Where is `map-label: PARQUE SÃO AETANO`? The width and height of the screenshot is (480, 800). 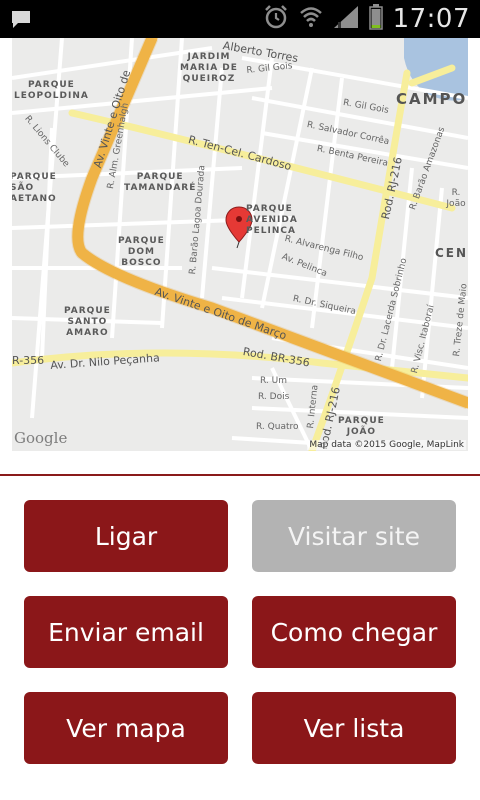
map-label: PARQUE SÃO AETANO is located at coordinates (34, 188).